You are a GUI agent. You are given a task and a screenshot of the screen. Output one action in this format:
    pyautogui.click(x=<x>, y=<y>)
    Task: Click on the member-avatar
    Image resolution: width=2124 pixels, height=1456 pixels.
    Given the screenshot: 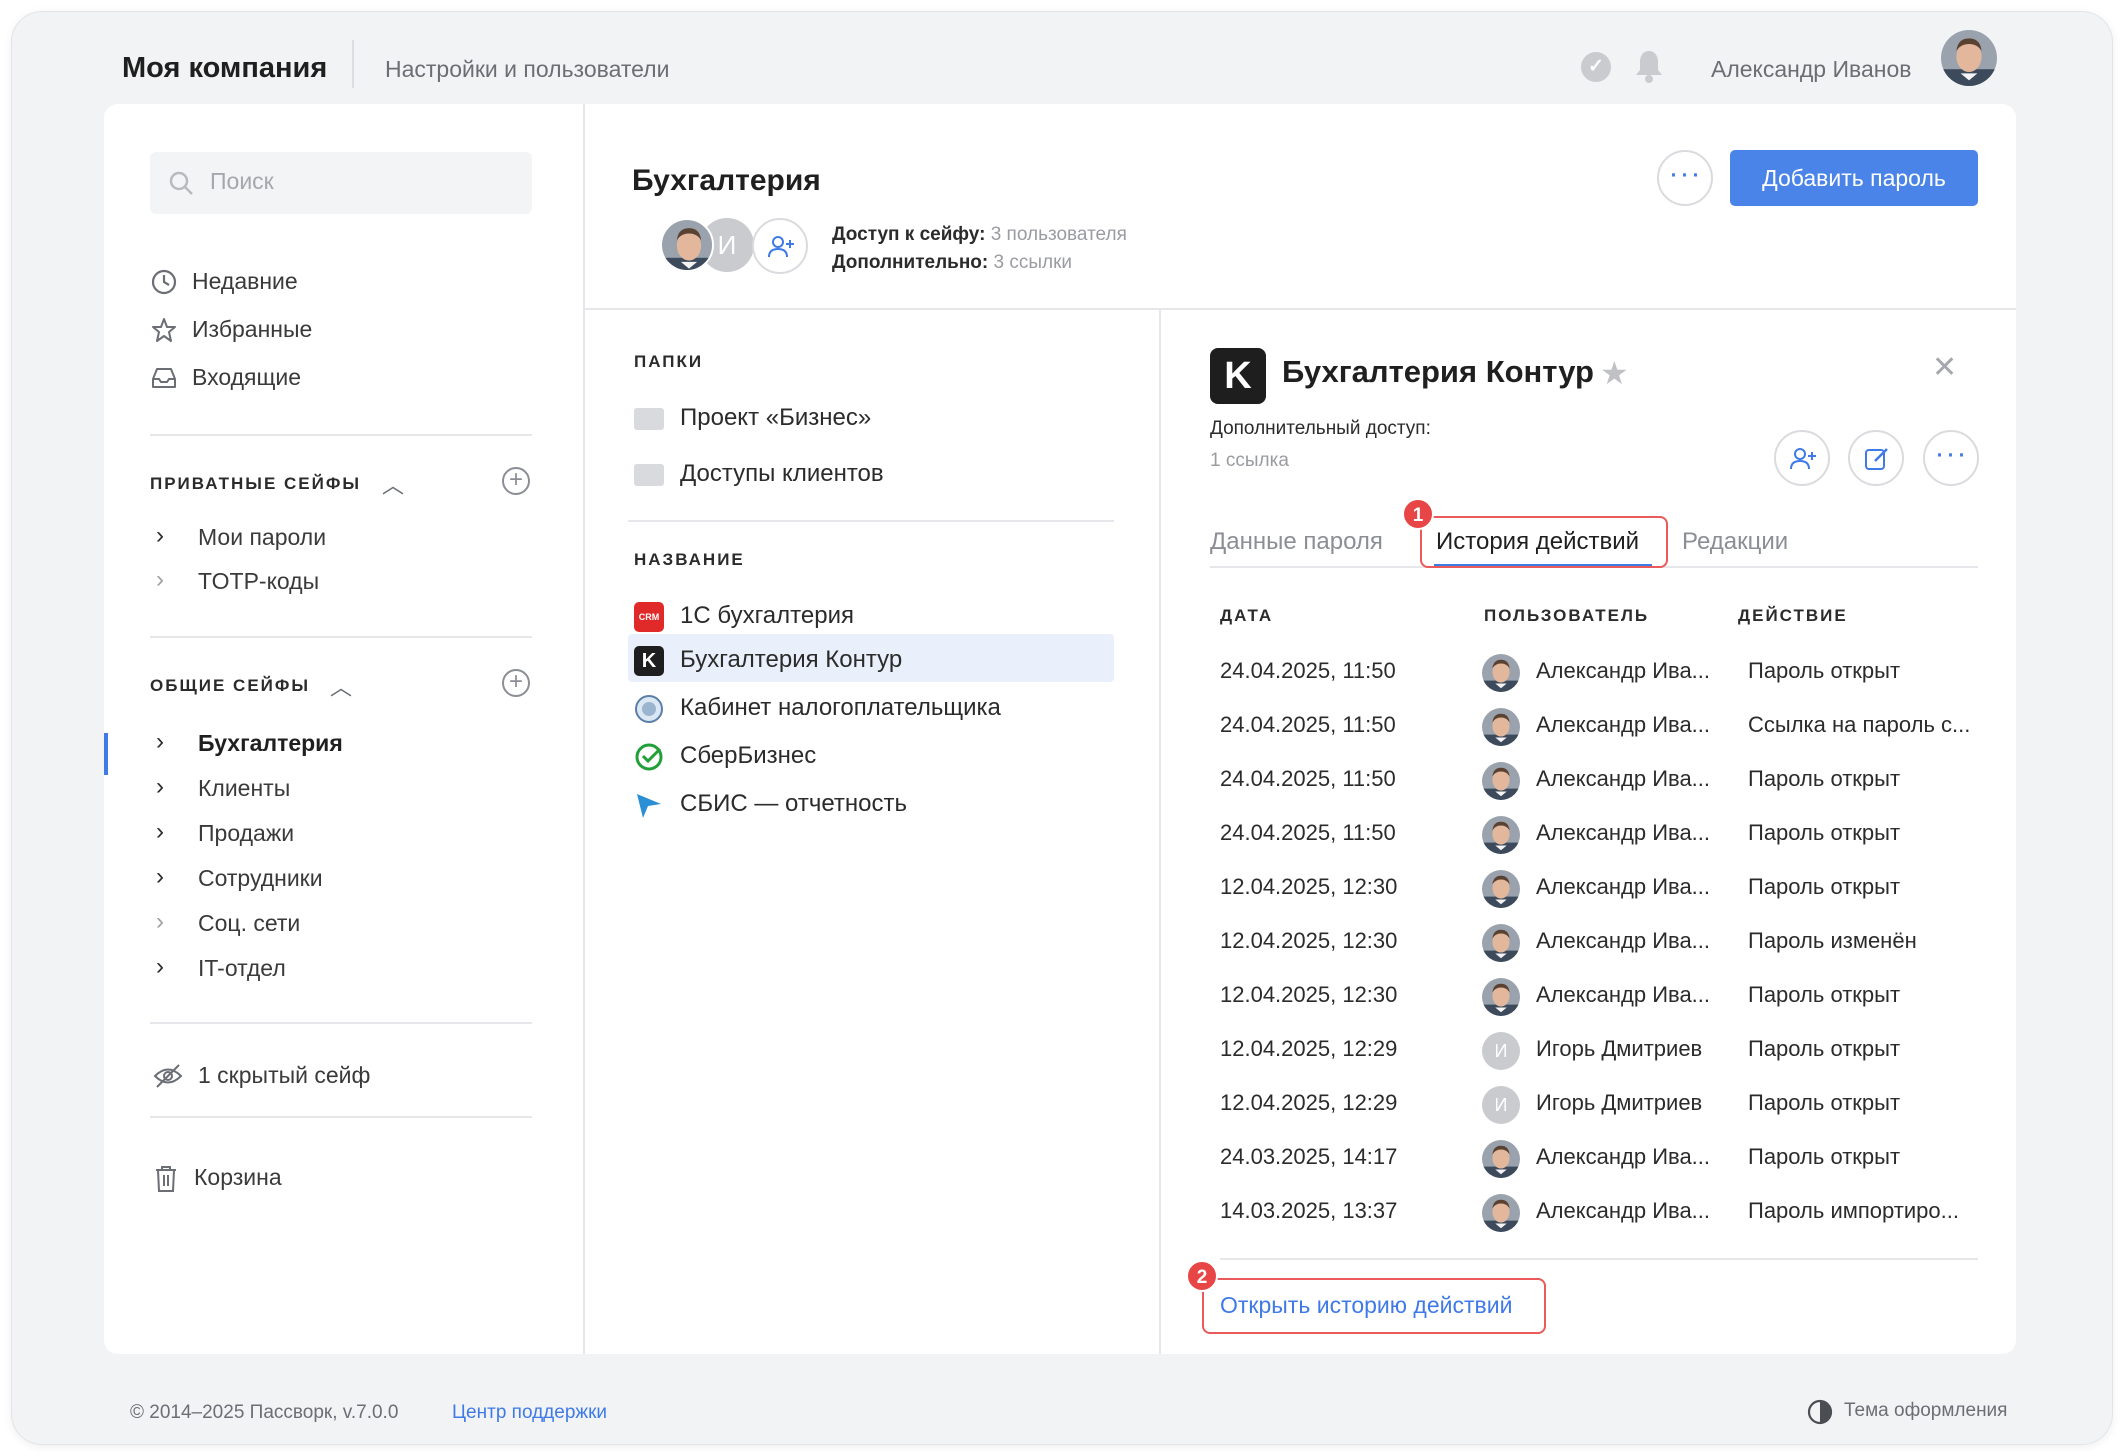 What is the action you would take?
    pyautogui.click(x=687, y=245)
    